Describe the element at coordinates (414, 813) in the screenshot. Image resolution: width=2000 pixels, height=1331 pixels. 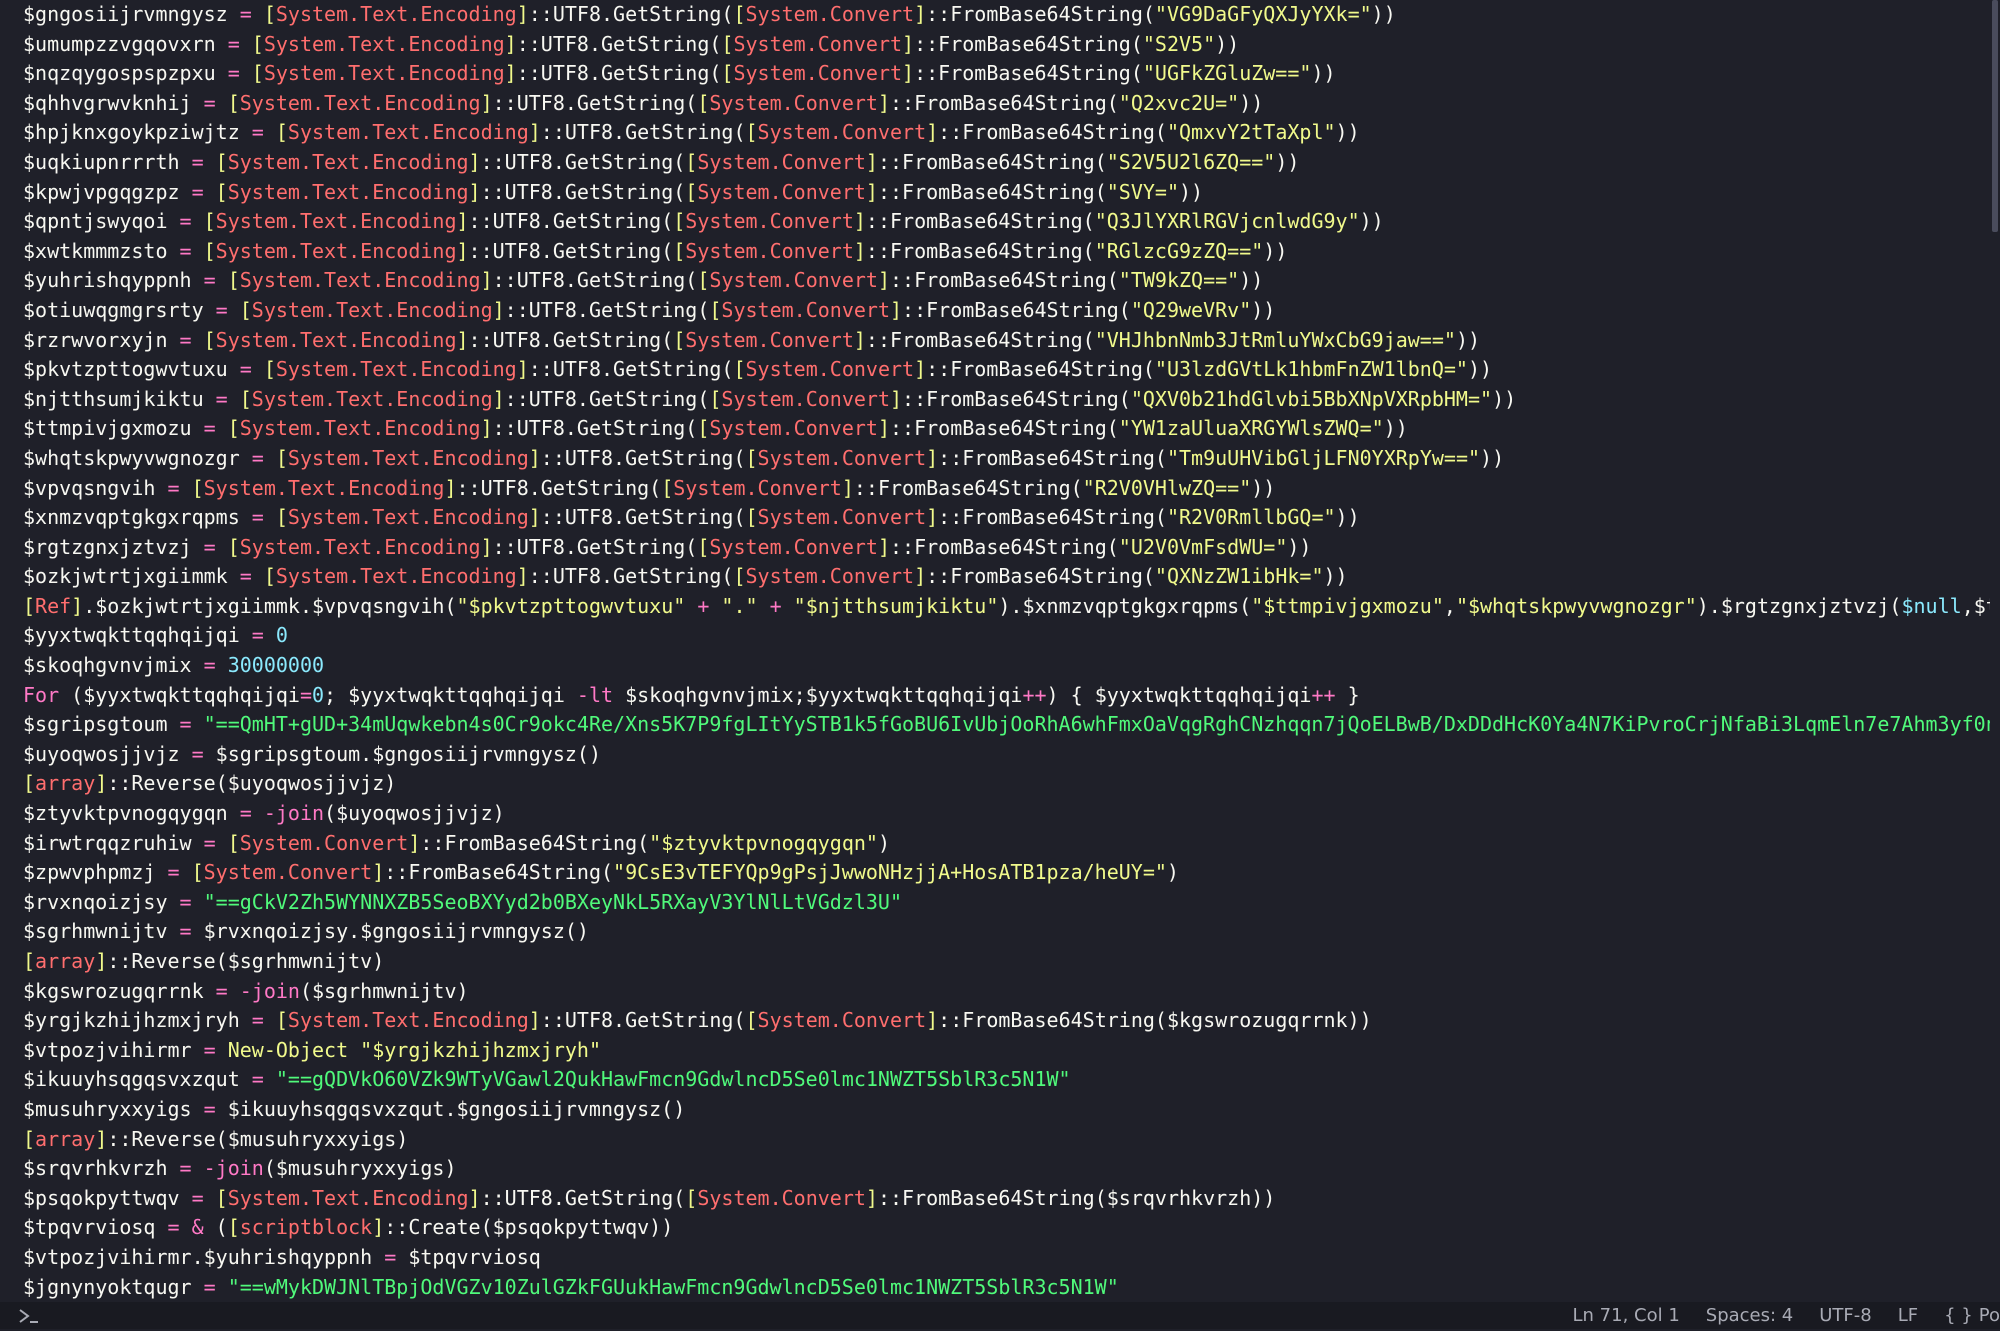
I see `code-token: ($uyoqwosjjvjz)` at that location.